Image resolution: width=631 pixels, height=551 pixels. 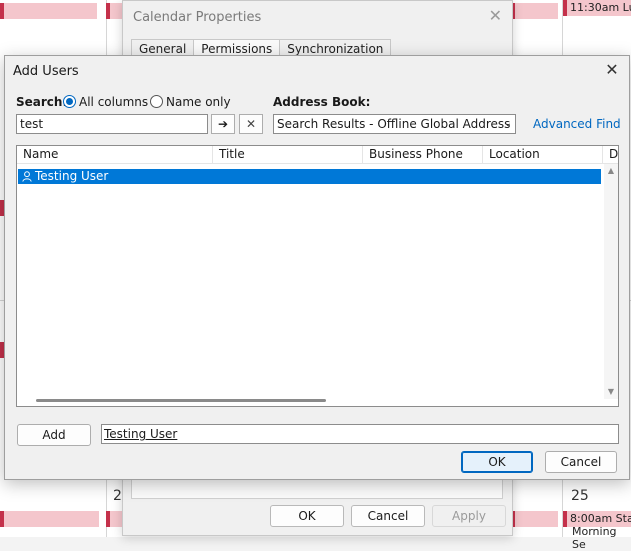 I want to click on go-arrow-button: ➔, so click(x=223, y=124).